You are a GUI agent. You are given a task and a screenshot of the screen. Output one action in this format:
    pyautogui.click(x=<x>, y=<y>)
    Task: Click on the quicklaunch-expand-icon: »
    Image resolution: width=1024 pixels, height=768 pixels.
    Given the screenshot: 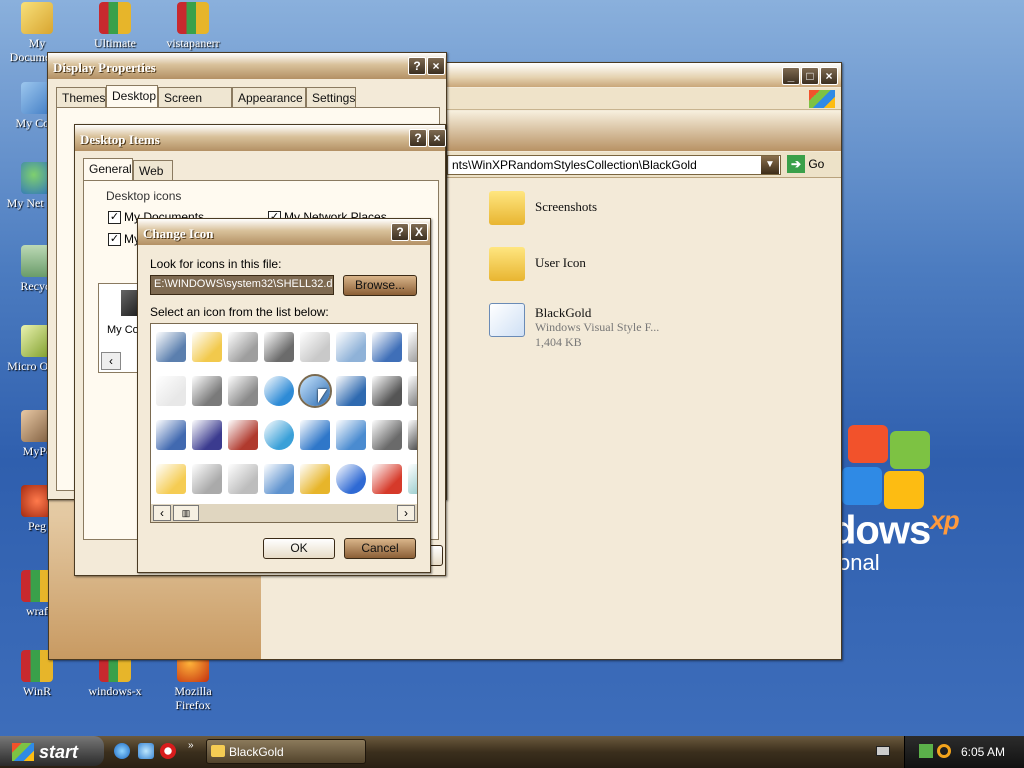 What is the action you would take?
    pyautogui.click(x=191, y=745)
    